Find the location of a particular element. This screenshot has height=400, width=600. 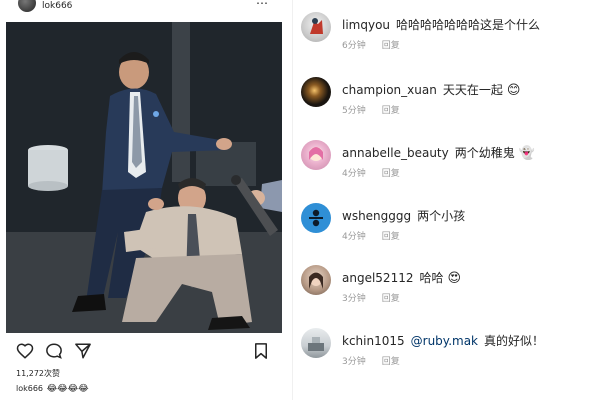

share-icon is located at coordinates (83, 351).